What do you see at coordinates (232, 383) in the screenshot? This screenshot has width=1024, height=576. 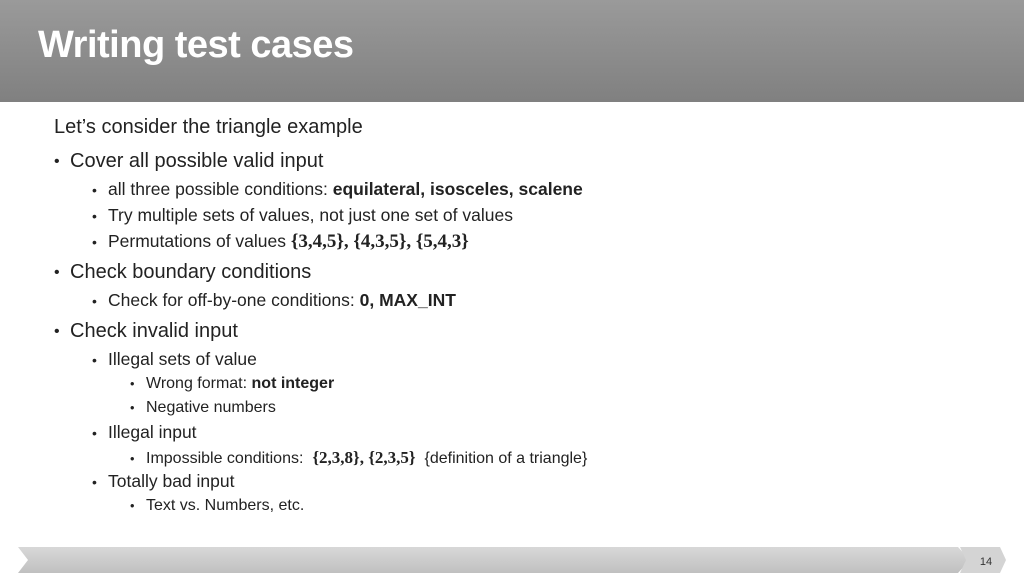 I see `bullet-wrong-format: • Wrong format: not integer` at bounding box center [232, 383].